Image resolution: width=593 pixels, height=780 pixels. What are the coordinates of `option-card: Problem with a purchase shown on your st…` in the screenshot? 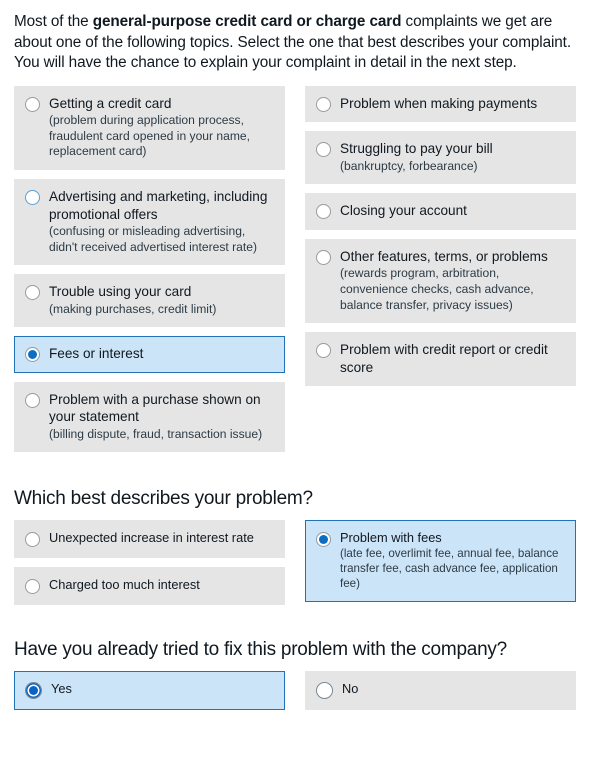 It's located at (149, 417).